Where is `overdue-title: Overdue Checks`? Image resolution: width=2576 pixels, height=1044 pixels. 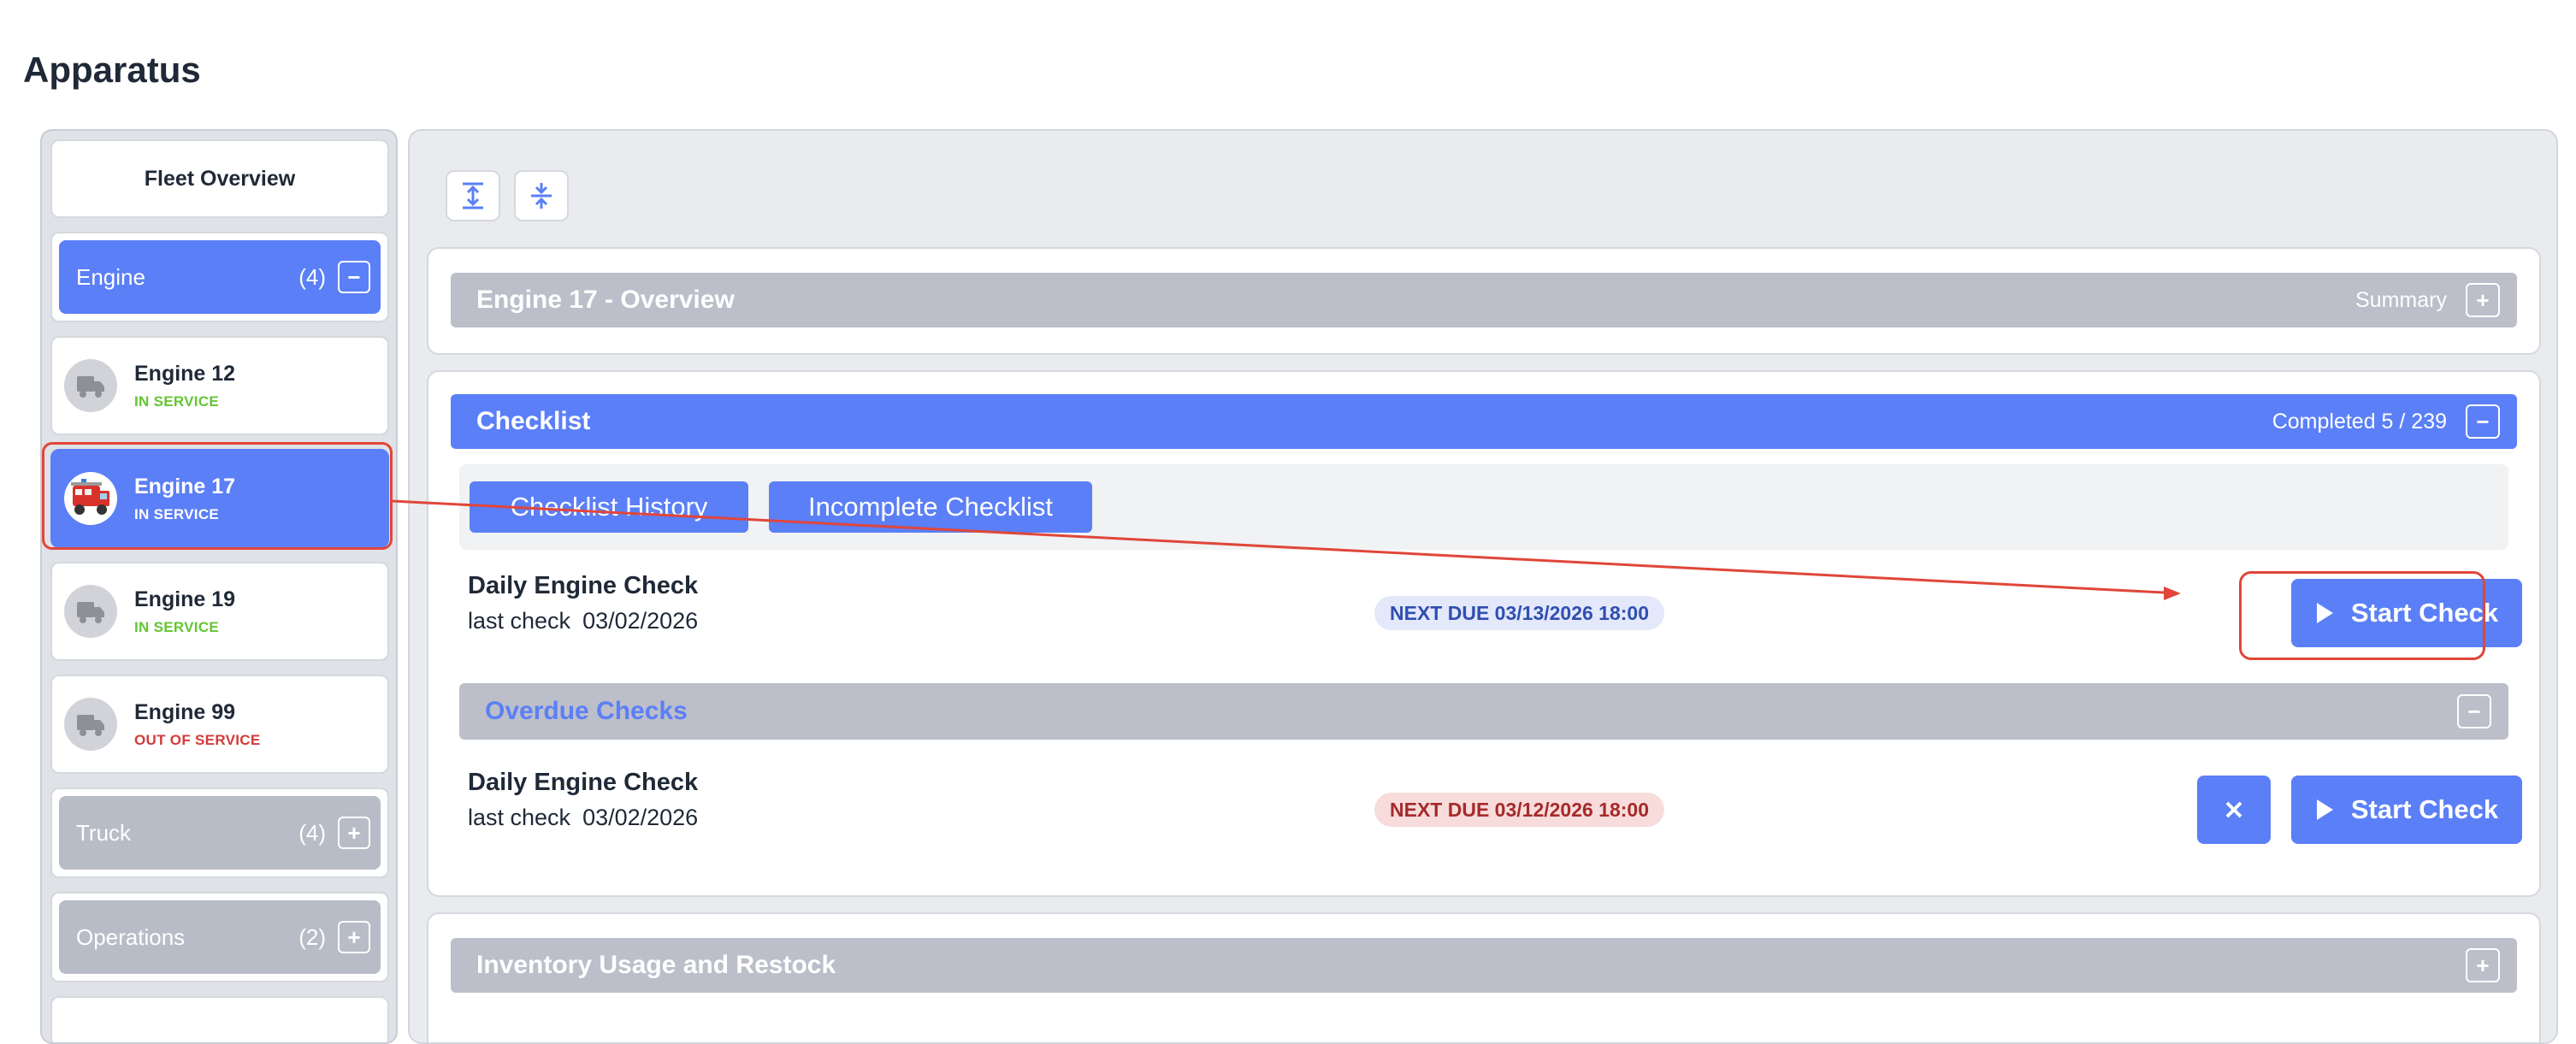
overdue-title: Overdue Checks is located at coordinates (586, 711).